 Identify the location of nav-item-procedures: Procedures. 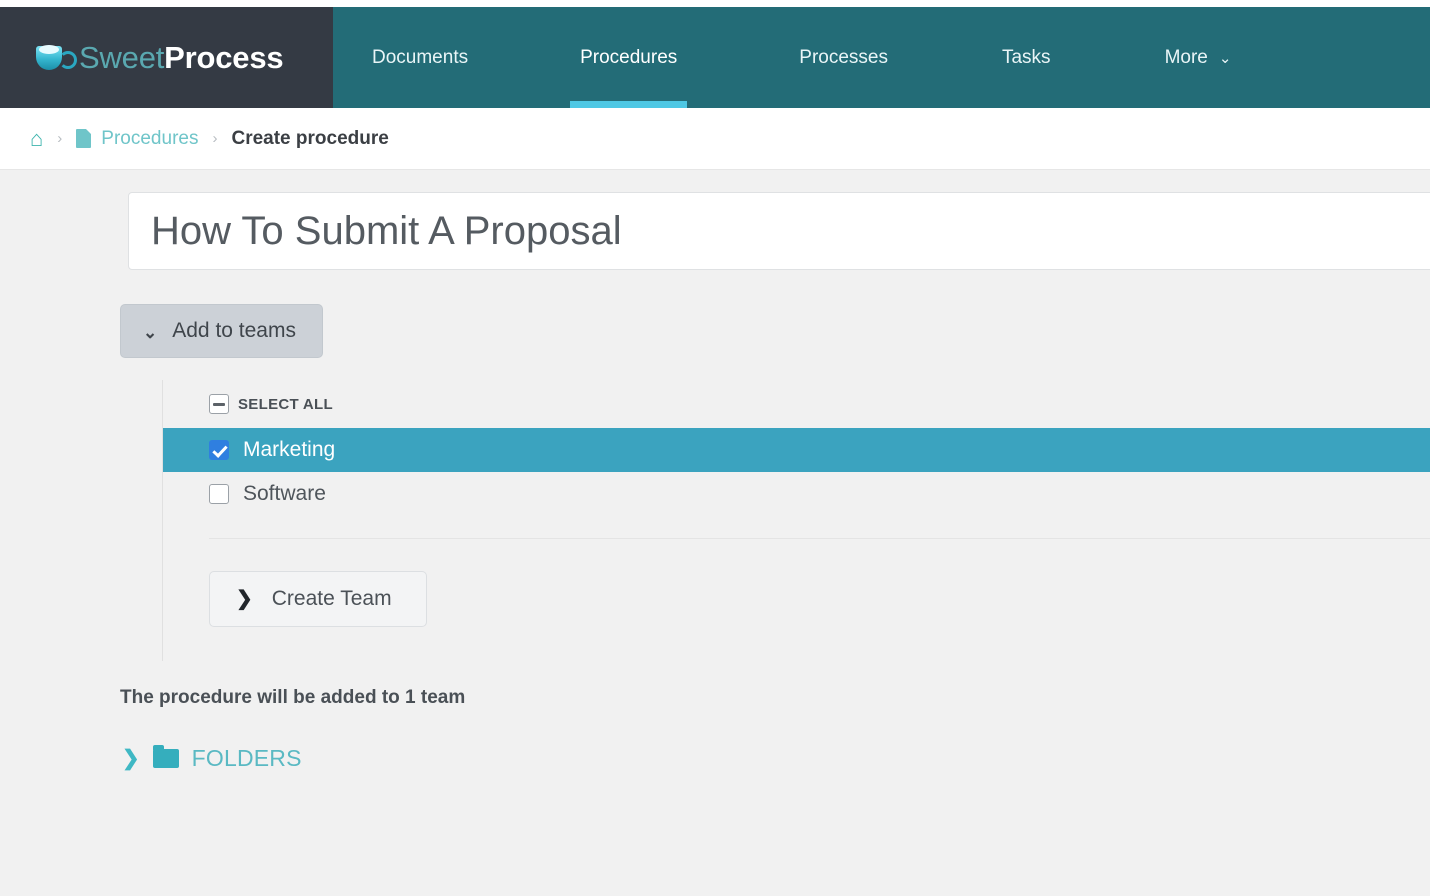
(628, 57).